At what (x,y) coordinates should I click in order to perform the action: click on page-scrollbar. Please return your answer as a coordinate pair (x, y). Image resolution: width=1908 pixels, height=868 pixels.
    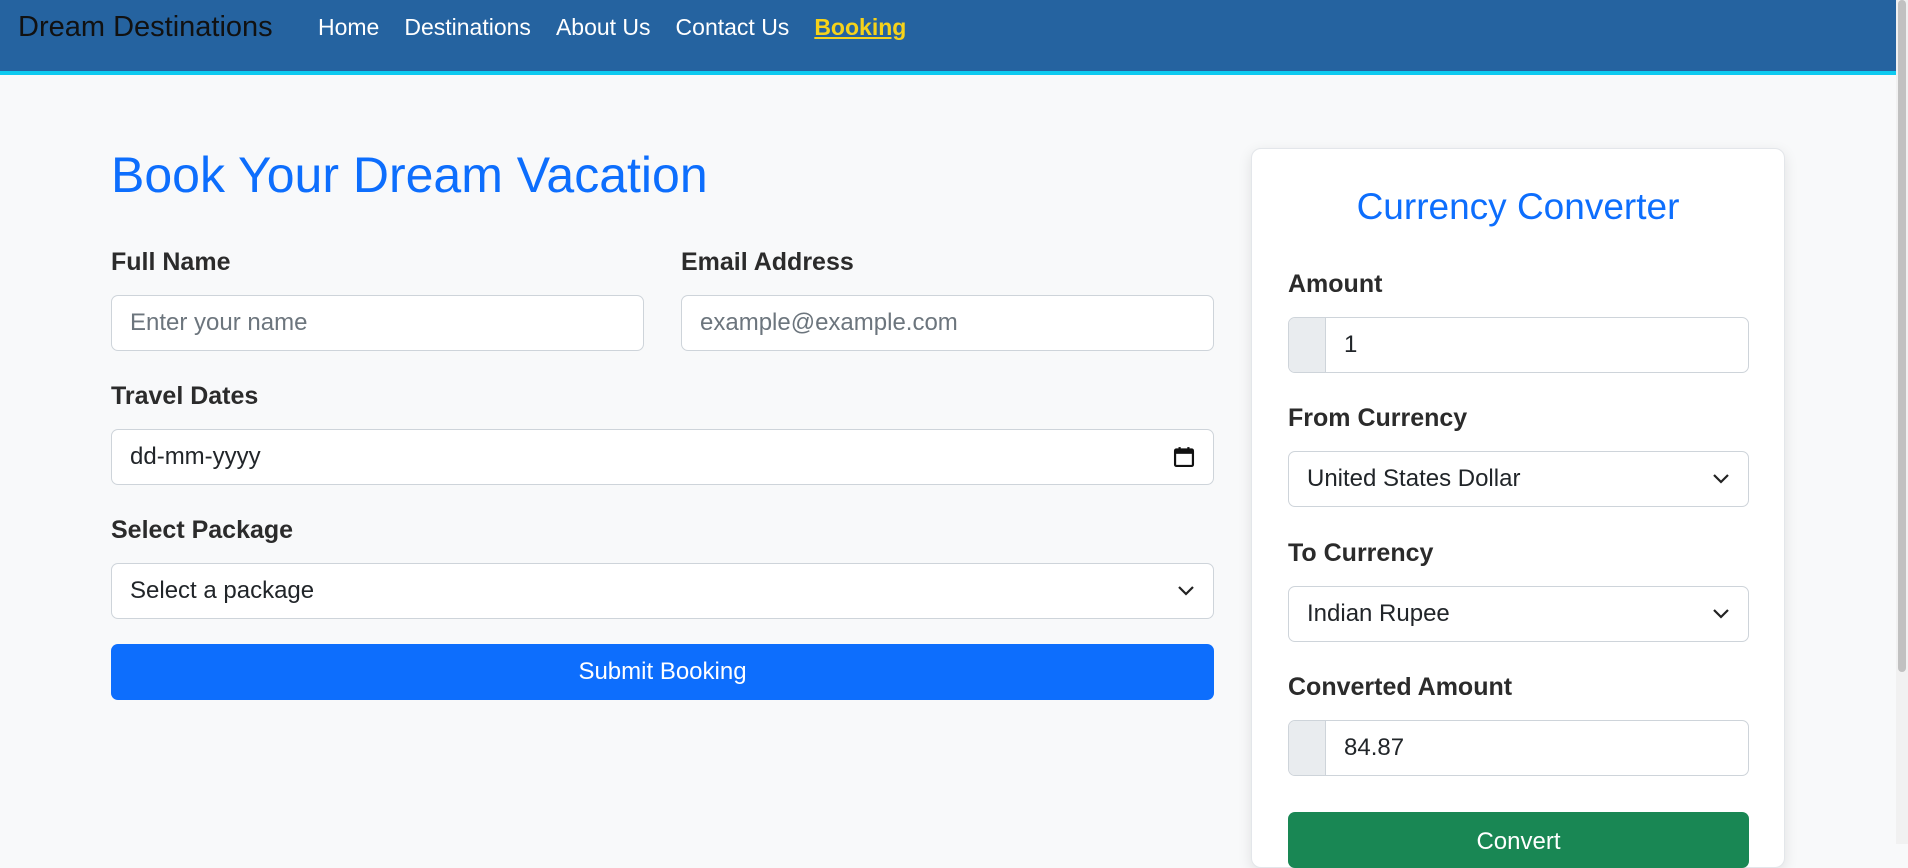
    Looking at the image, I should click on (1902, 422).